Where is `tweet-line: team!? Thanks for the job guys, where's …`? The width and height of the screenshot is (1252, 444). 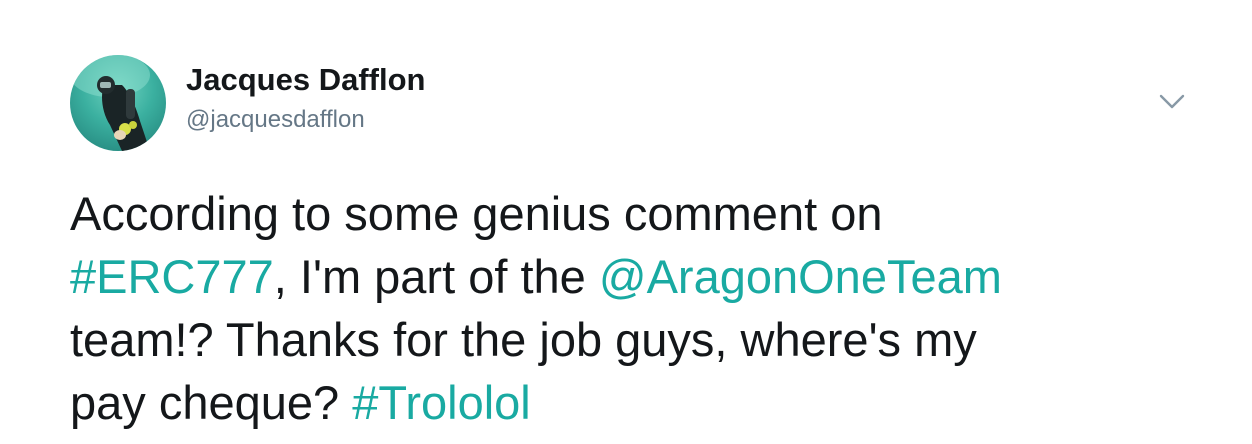
tweet-line: team!? Thanks for the job guys, where's … is located at coordinates (645, 339).